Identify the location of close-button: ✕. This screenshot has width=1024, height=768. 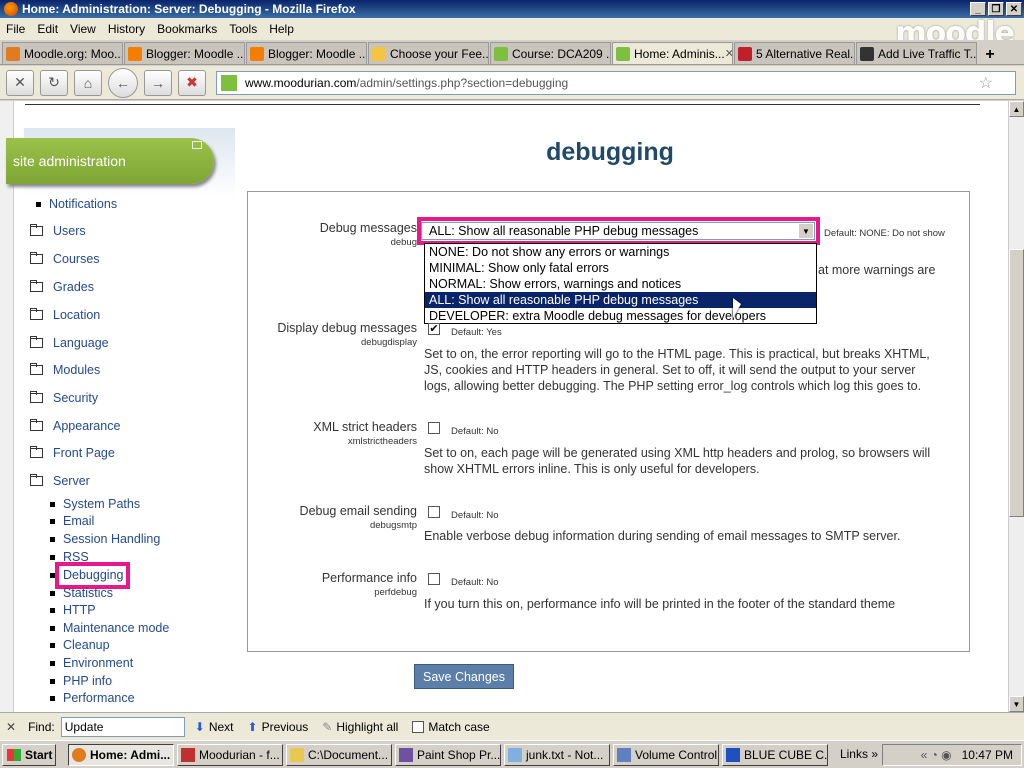
(1014, 9).